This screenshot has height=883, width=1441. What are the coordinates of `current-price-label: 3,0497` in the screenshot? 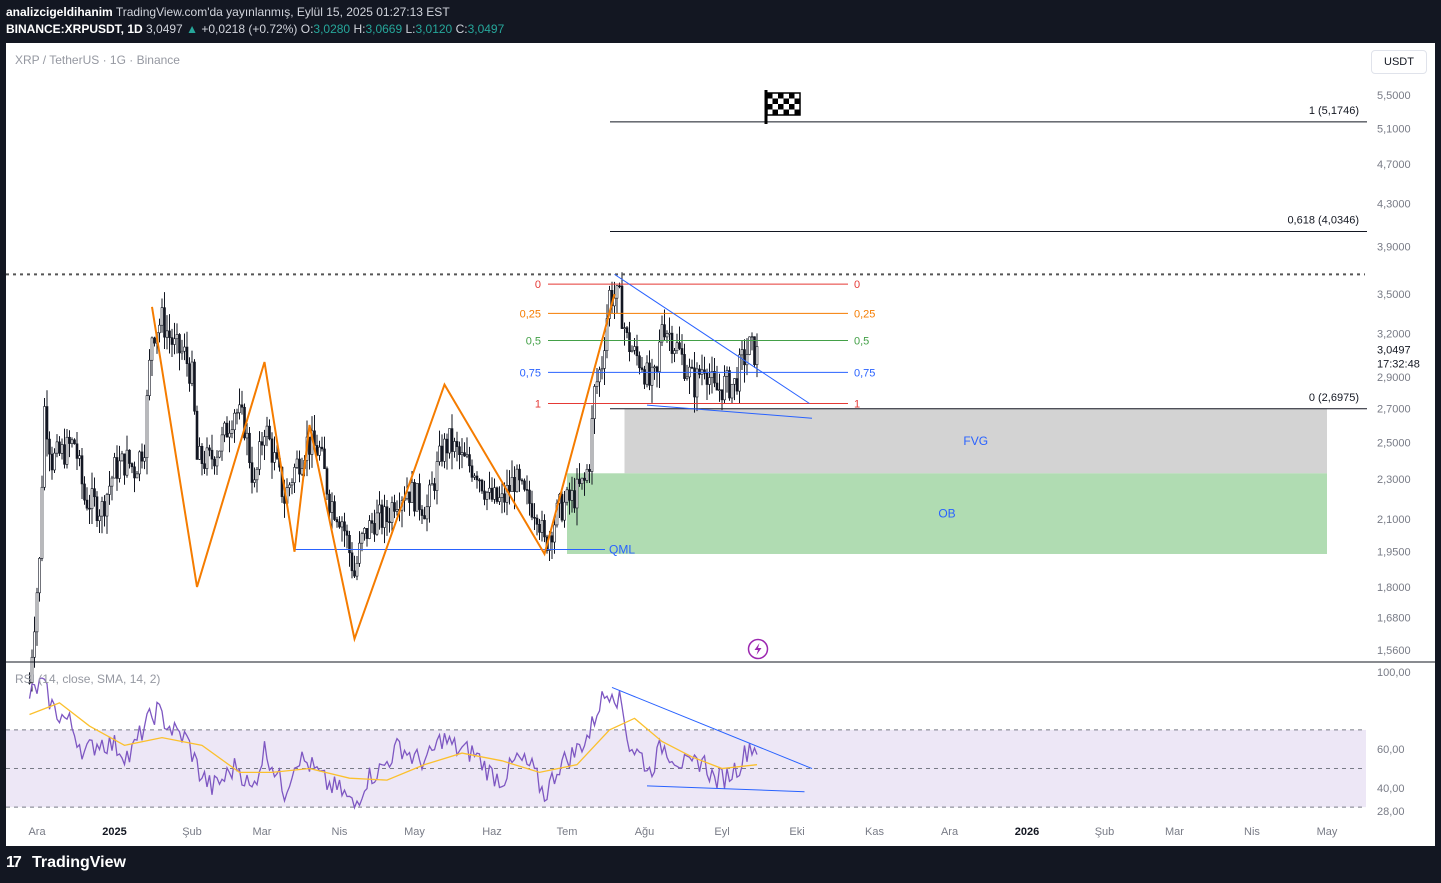 It's located at (1394, 351).